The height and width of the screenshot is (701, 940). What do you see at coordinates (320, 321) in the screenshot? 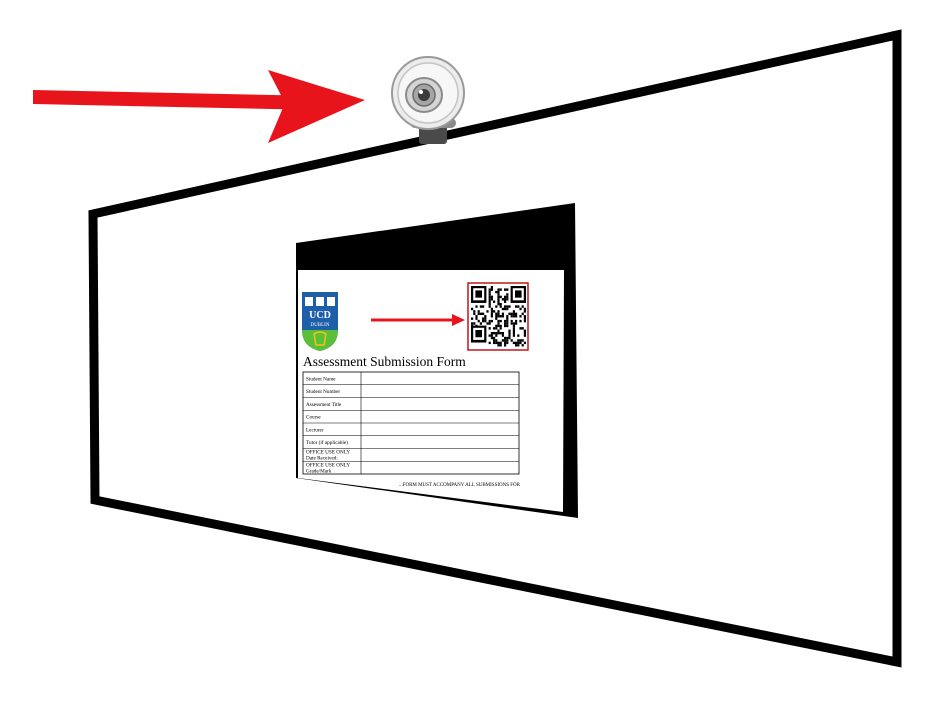
I see `ucd-crest-logo: UCD DUBLIN` at bounding box center [320, 321].